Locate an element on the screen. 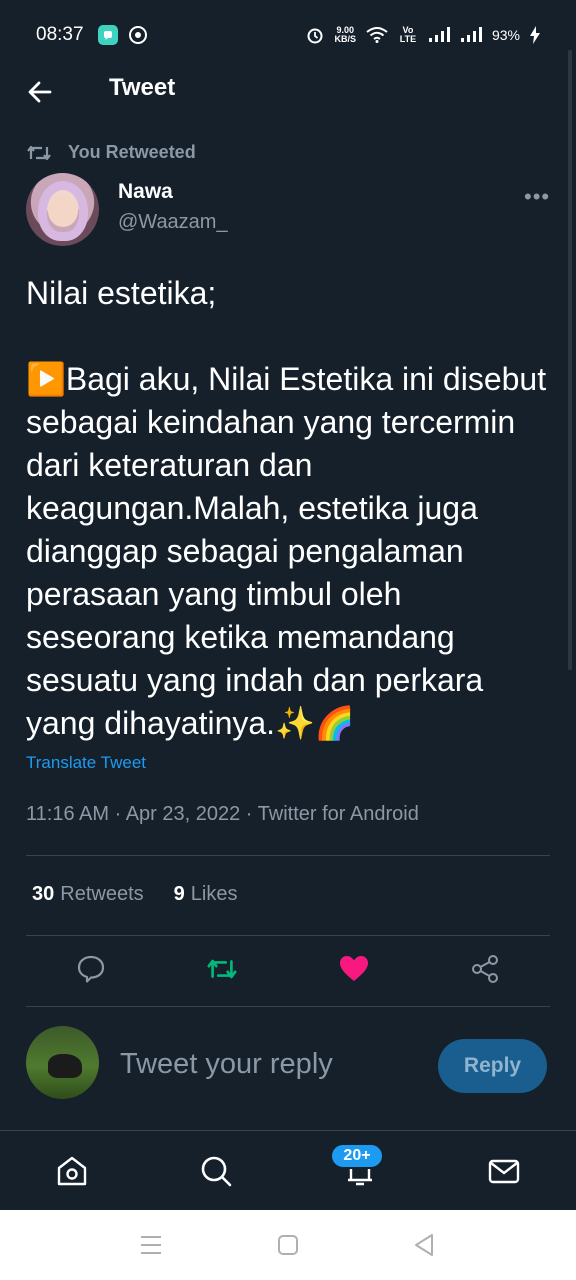  speech-bubble-icon is located at coordinates (91, 969).